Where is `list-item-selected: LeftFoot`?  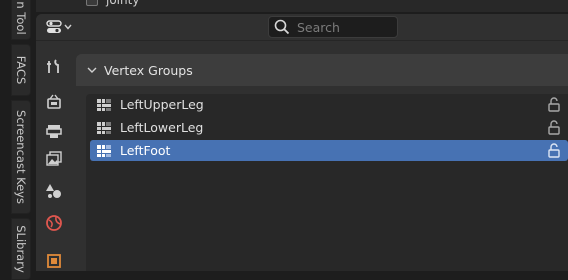 list-item-selected: LeftFoot is located at coordinates (329, 150).